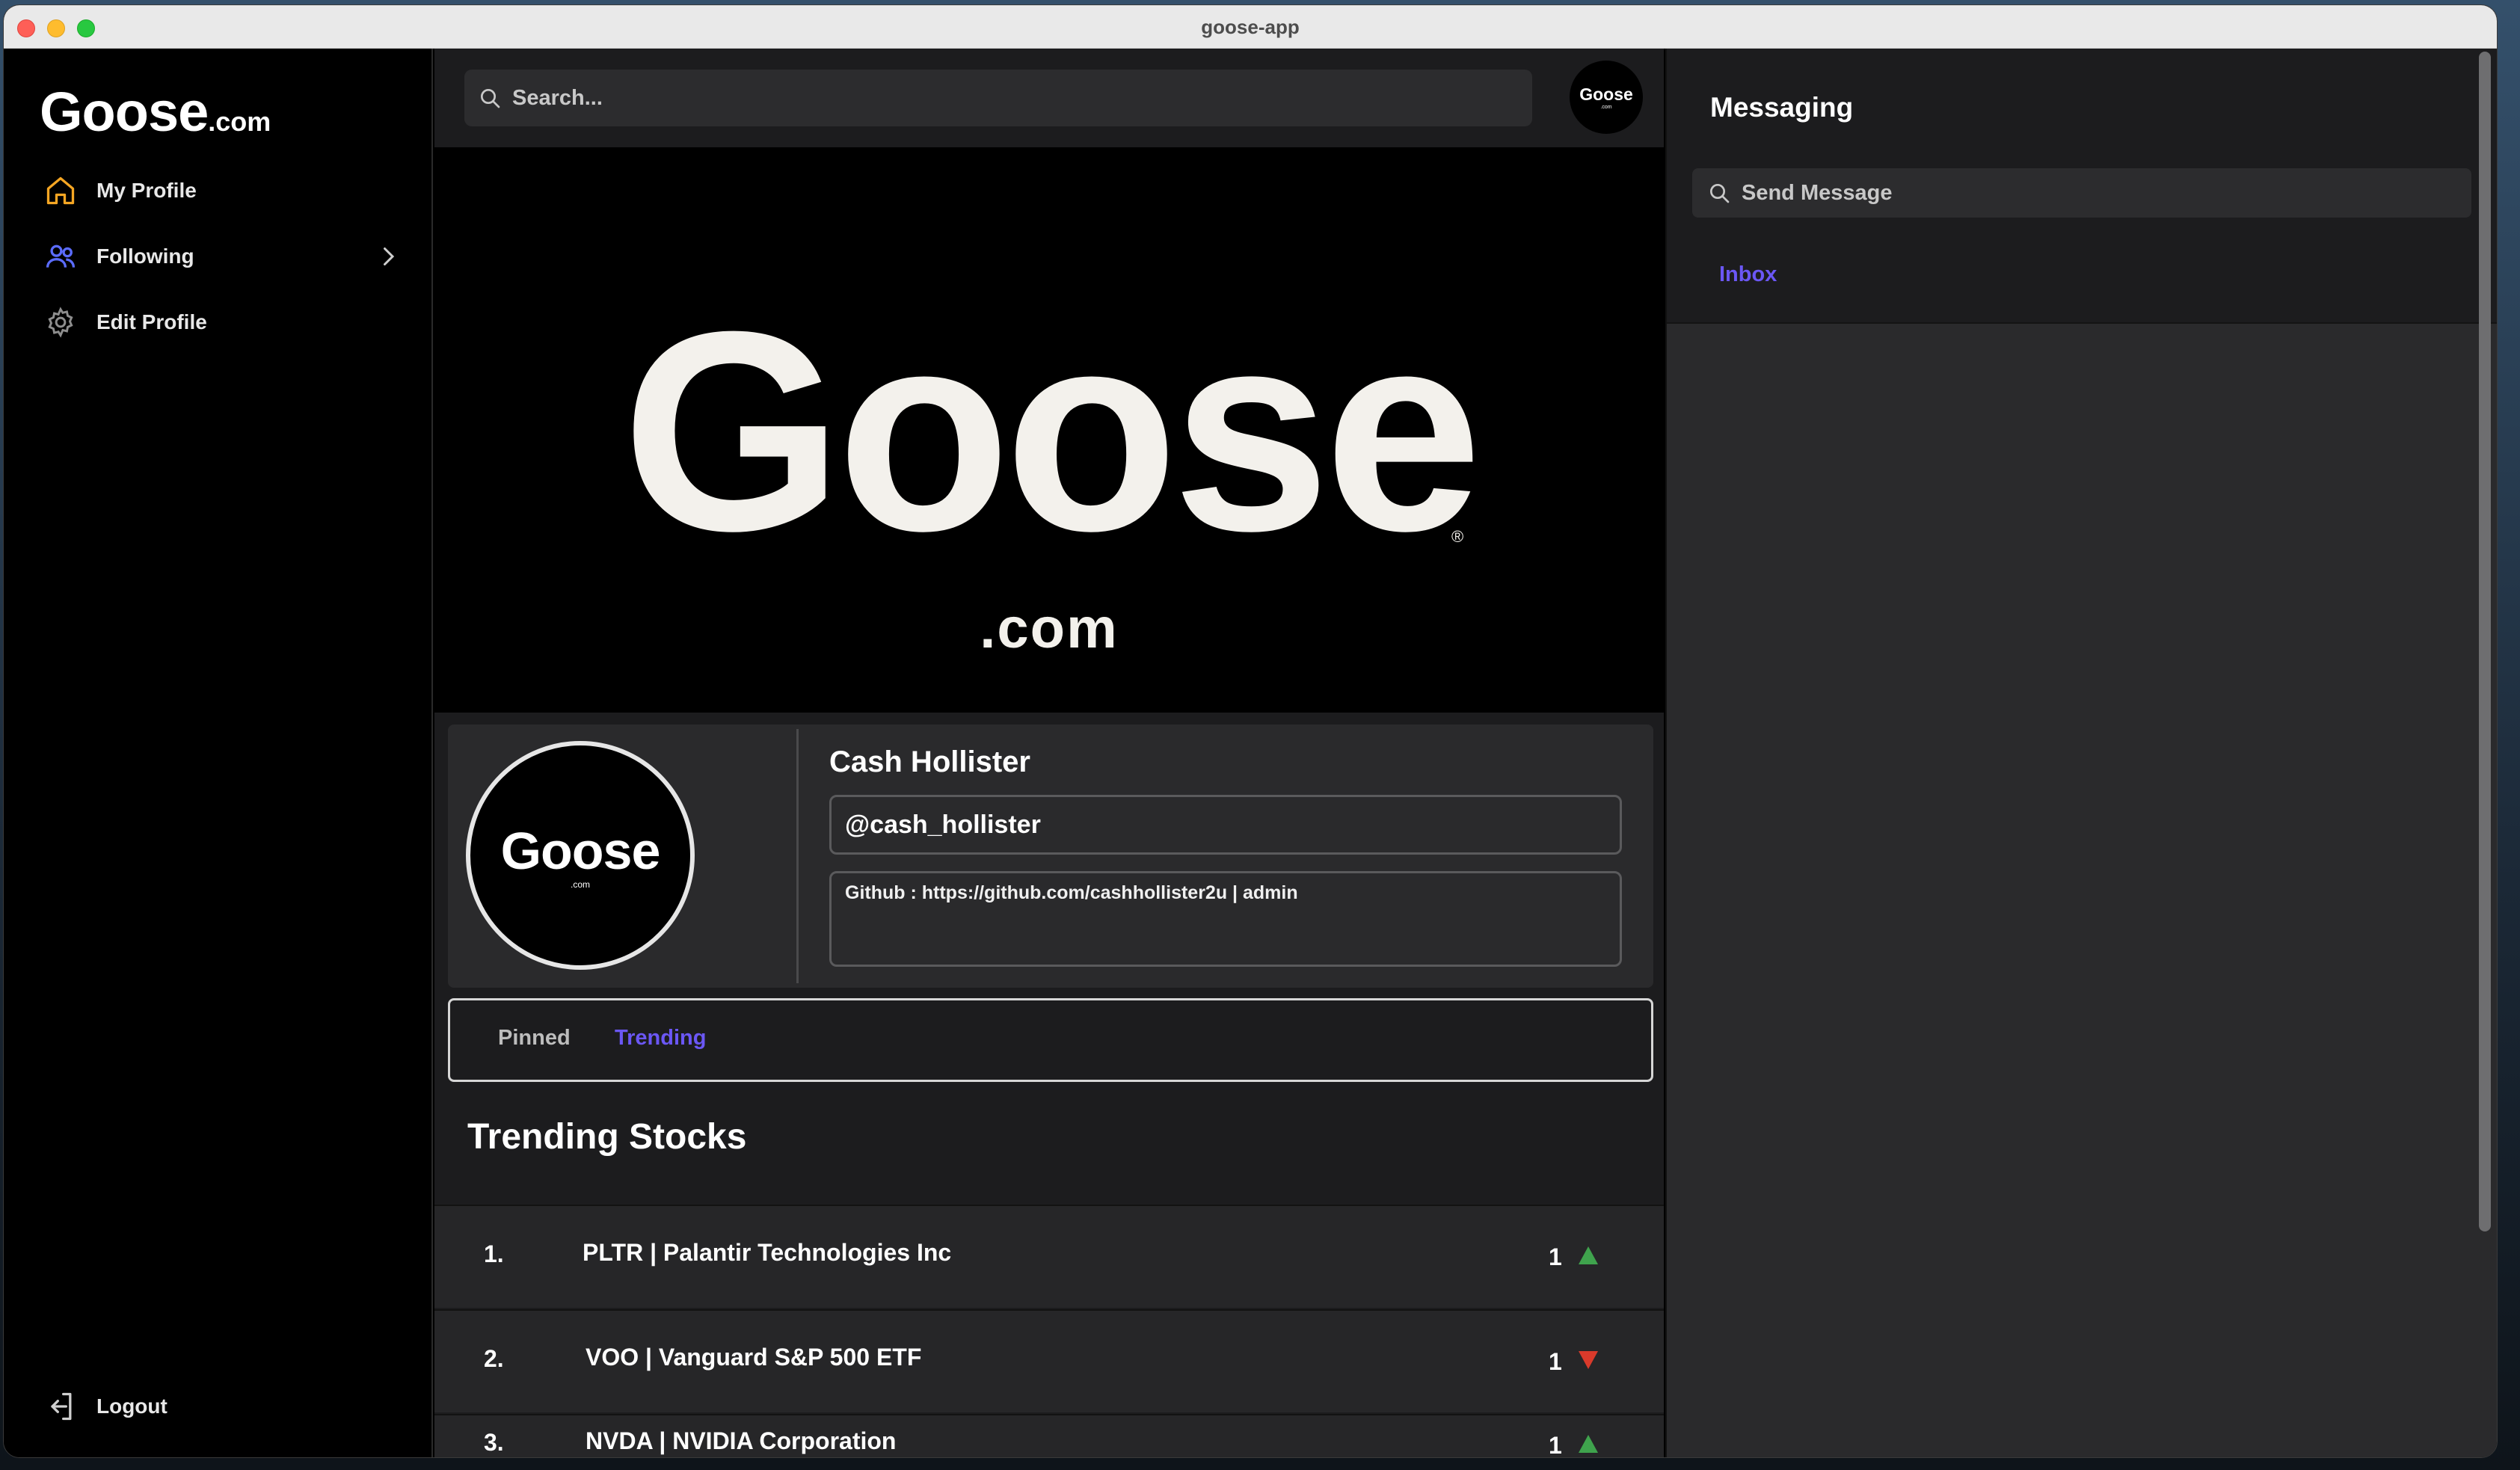 The image size is (2520, 1470). Describe the element at coordinates (124, 112) in the screenshot. I see `brand-name: Goose` at that location.